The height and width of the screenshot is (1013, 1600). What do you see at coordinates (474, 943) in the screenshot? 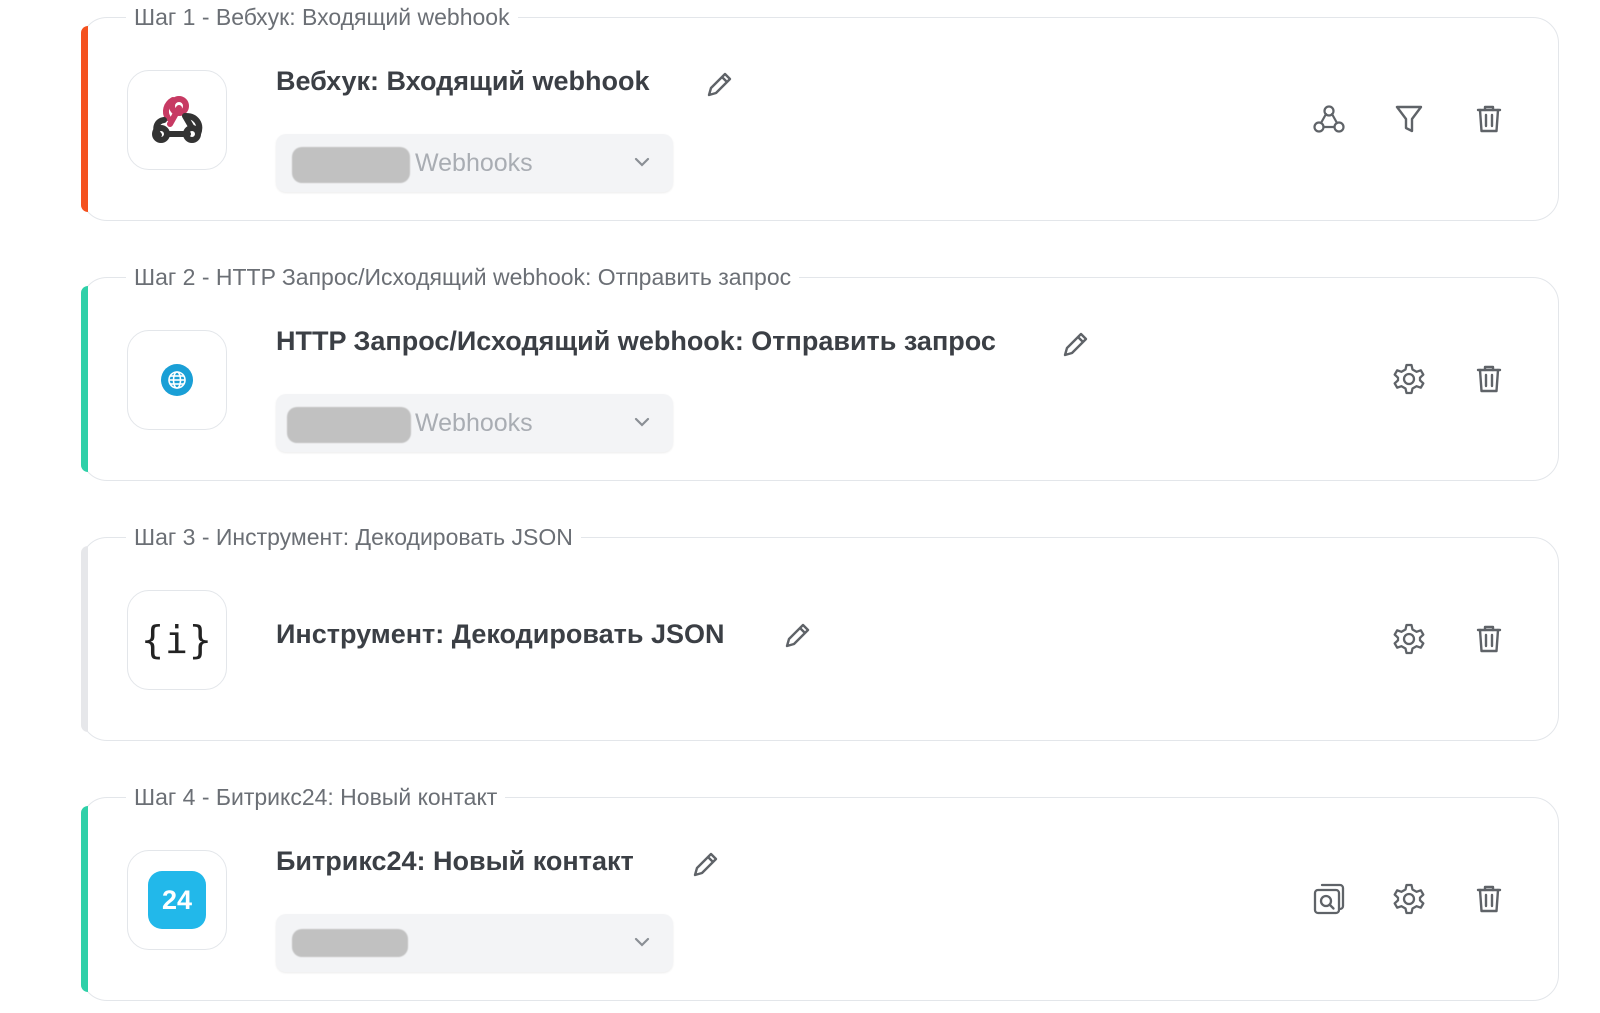
I see `connection-select` at bounding box center [474, 943].